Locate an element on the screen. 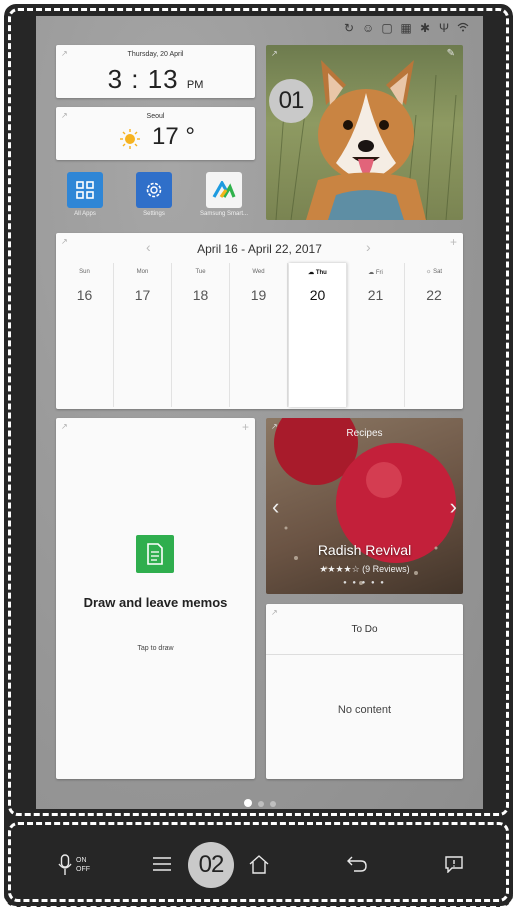 The width and height of the screenshot is (517, 910). back-button is located at coordinates (357, 866).